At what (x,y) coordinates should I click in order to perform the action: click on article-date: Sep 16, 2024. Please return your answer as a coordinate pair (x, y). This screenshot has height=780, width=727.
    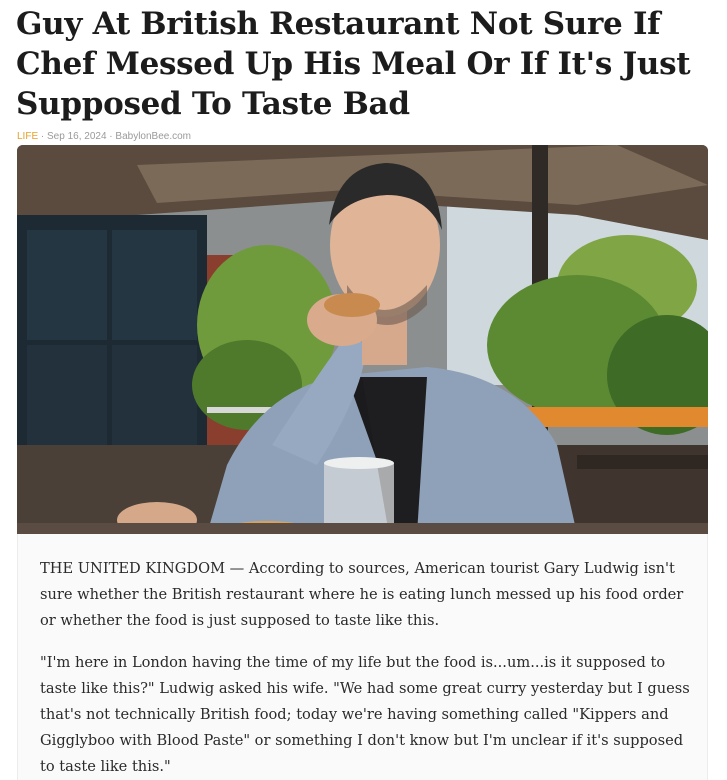
    Looking at the image, I should click on (77, 136).